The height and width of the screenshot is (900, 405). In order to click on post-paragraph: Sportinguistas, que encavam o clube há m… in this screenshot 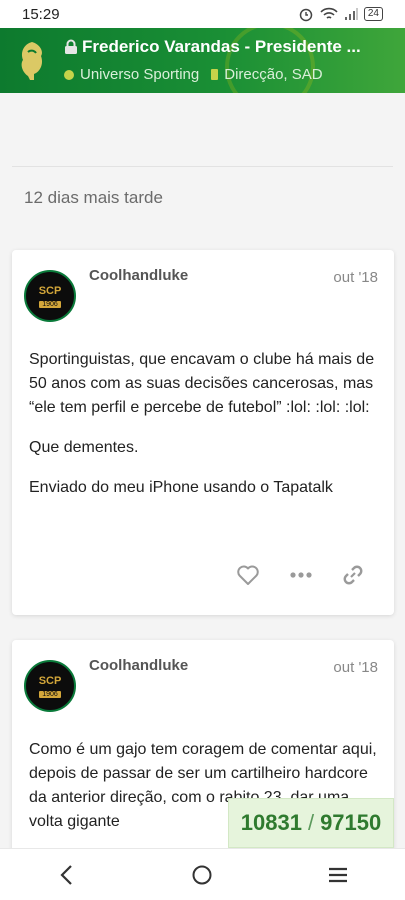, I will do `click(202, 383)`.